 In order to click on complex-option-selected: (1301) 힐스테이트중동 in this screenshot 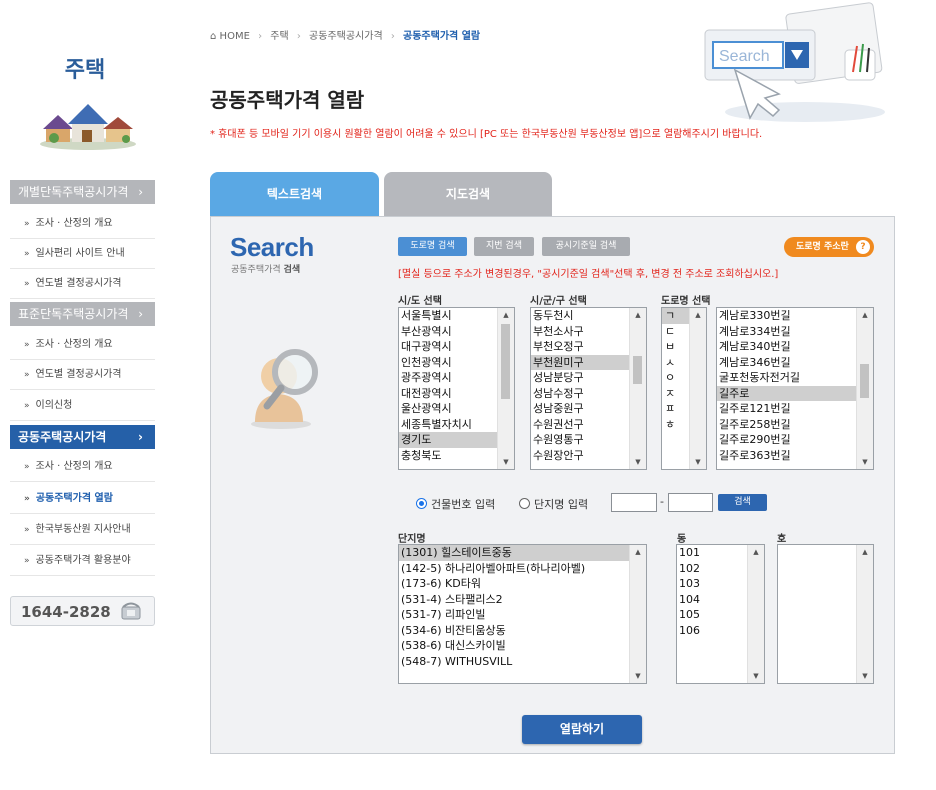, I will do `click(522, 553)`.